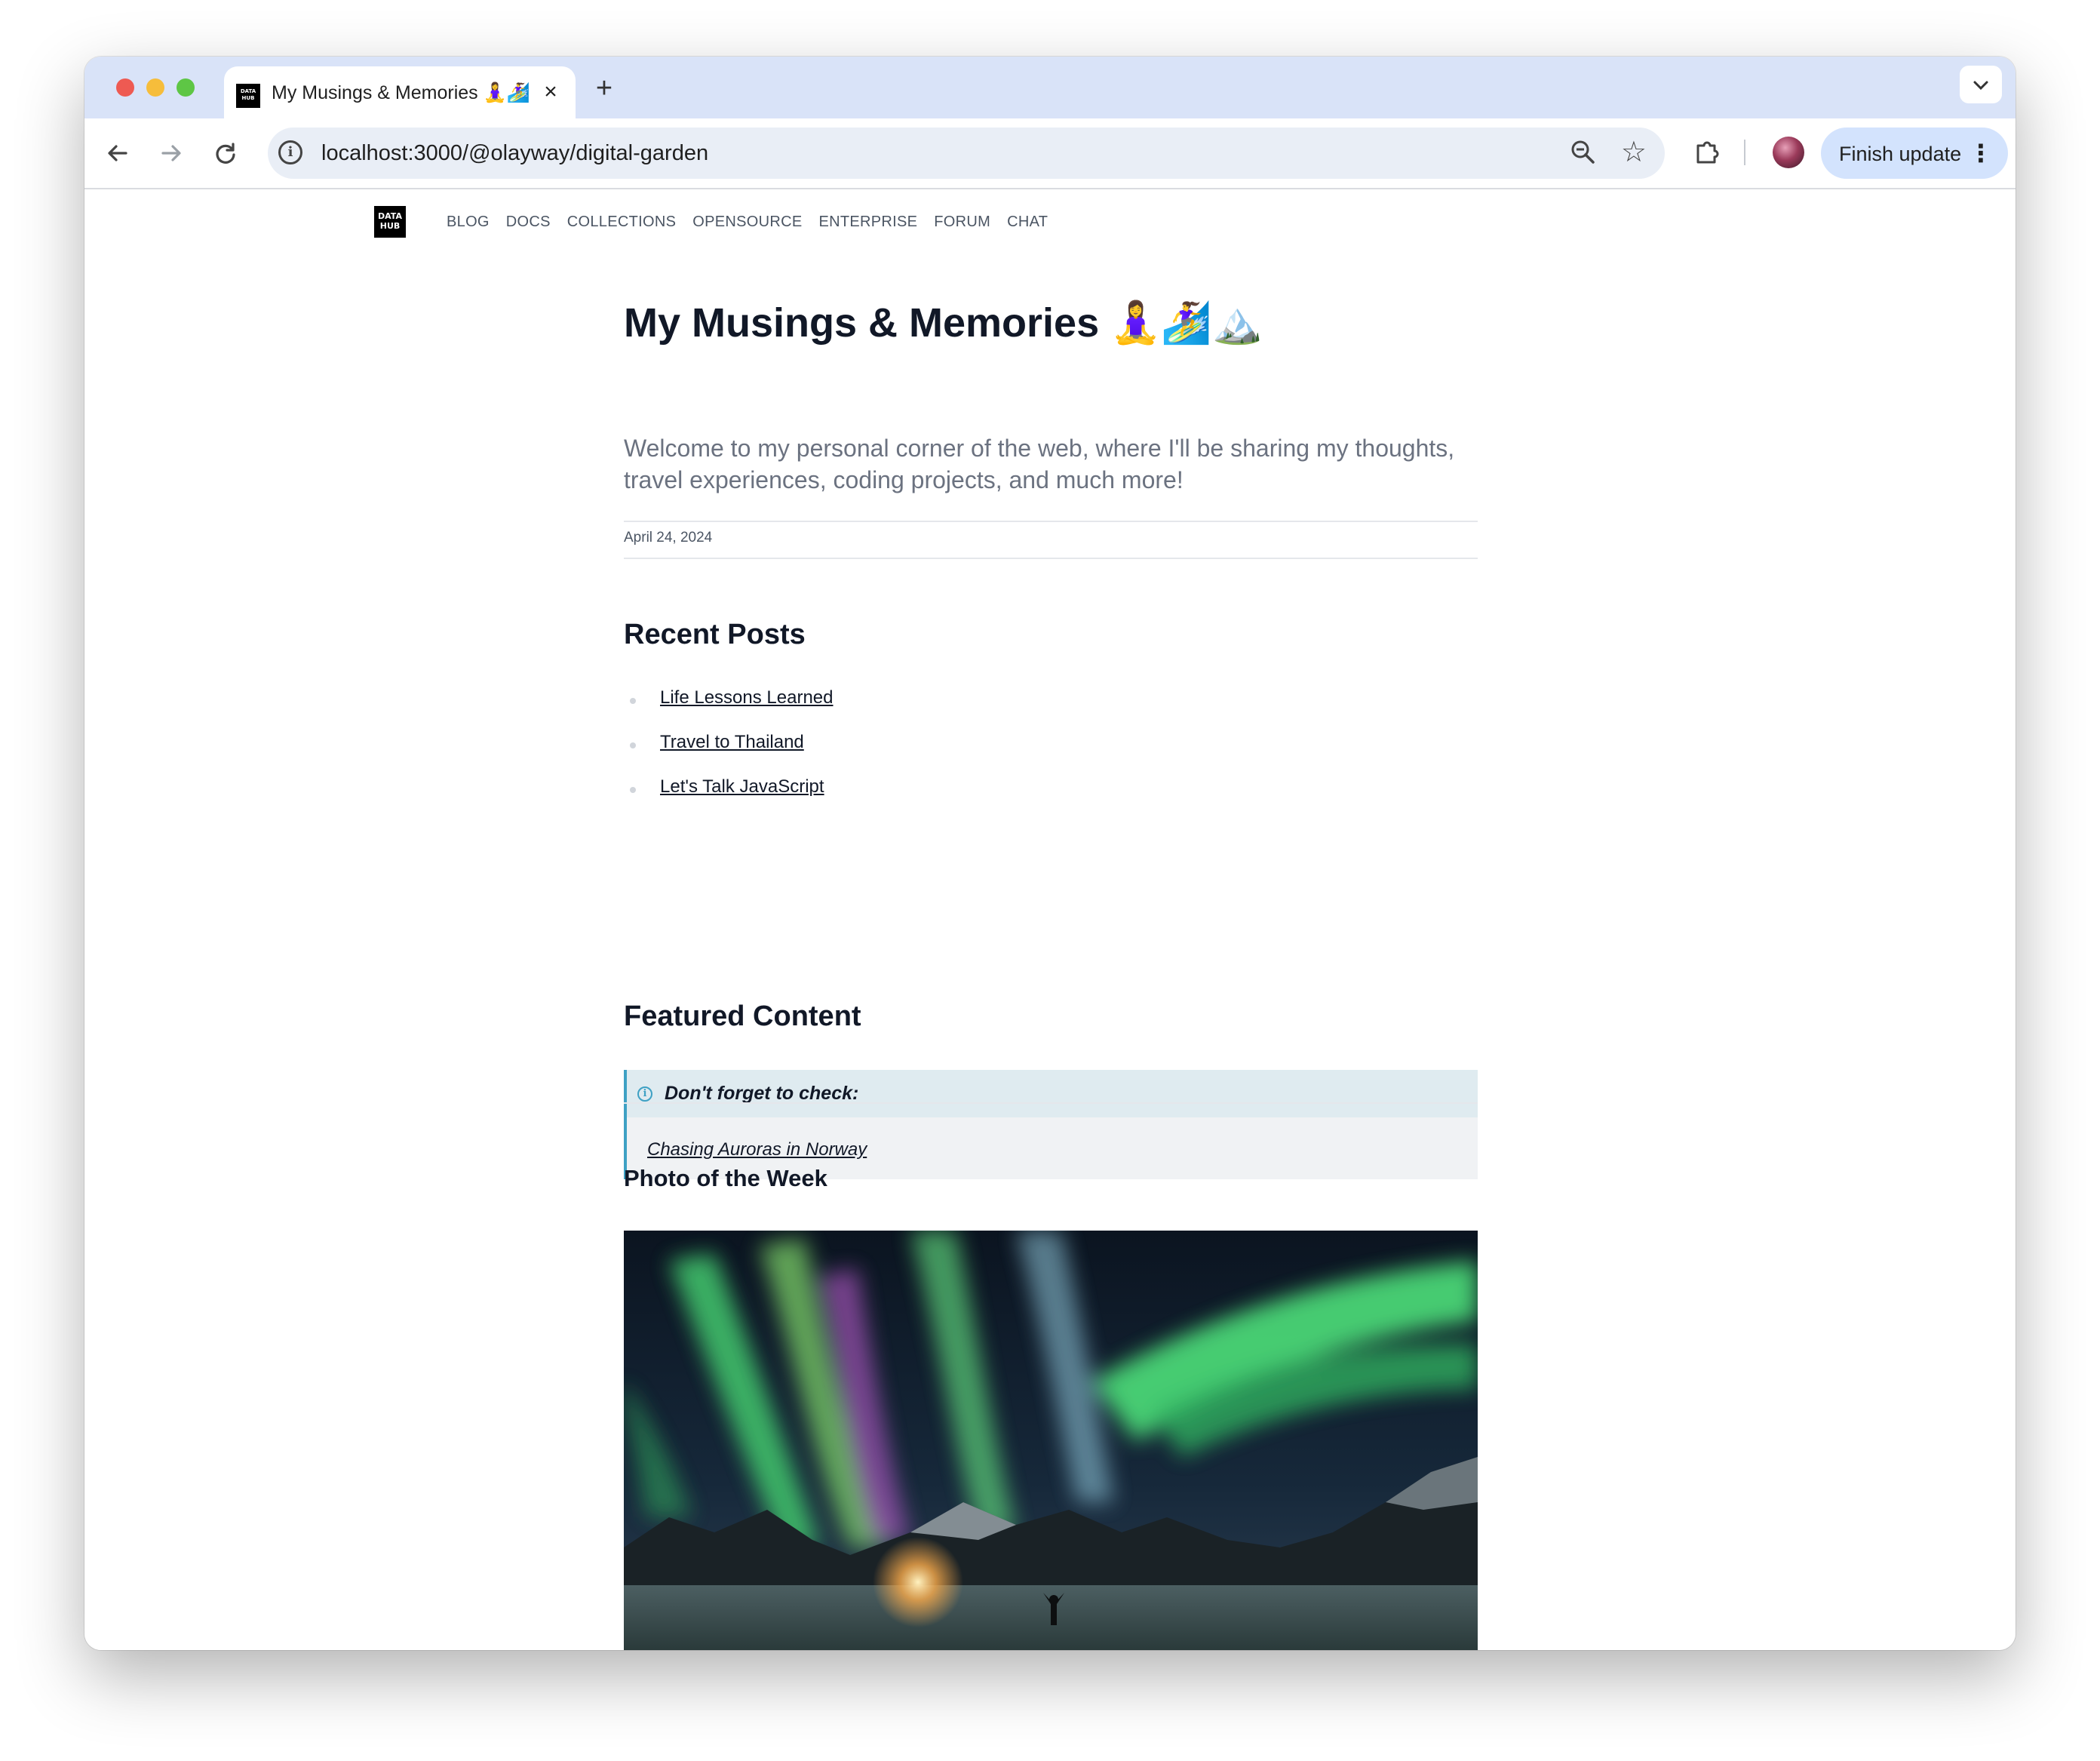 The image size is (2100, 1761). What do you see at coordinates (715, 634) in the screenshot?
I see `recent-posts-heading: Recent Posts` at bounding box center [715, 634].